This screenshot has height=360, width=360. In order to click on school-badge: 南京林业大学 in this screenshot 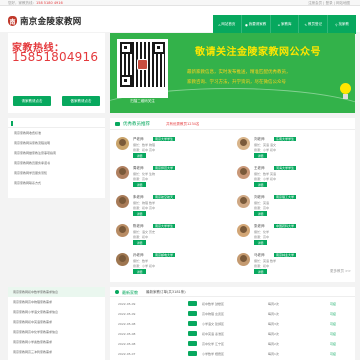, I will do `click(285, 255)`.